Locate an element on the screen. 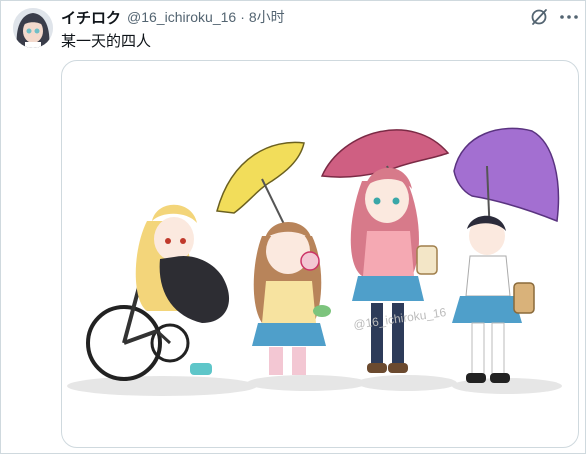  more-button is located at coordinates (569, 17).